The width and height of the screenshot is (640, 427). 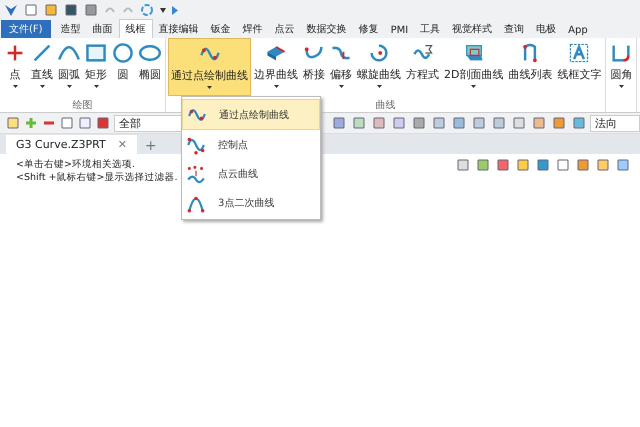 I want to click on ribbon-button: 曲线列表, so click(x=530, y=67).